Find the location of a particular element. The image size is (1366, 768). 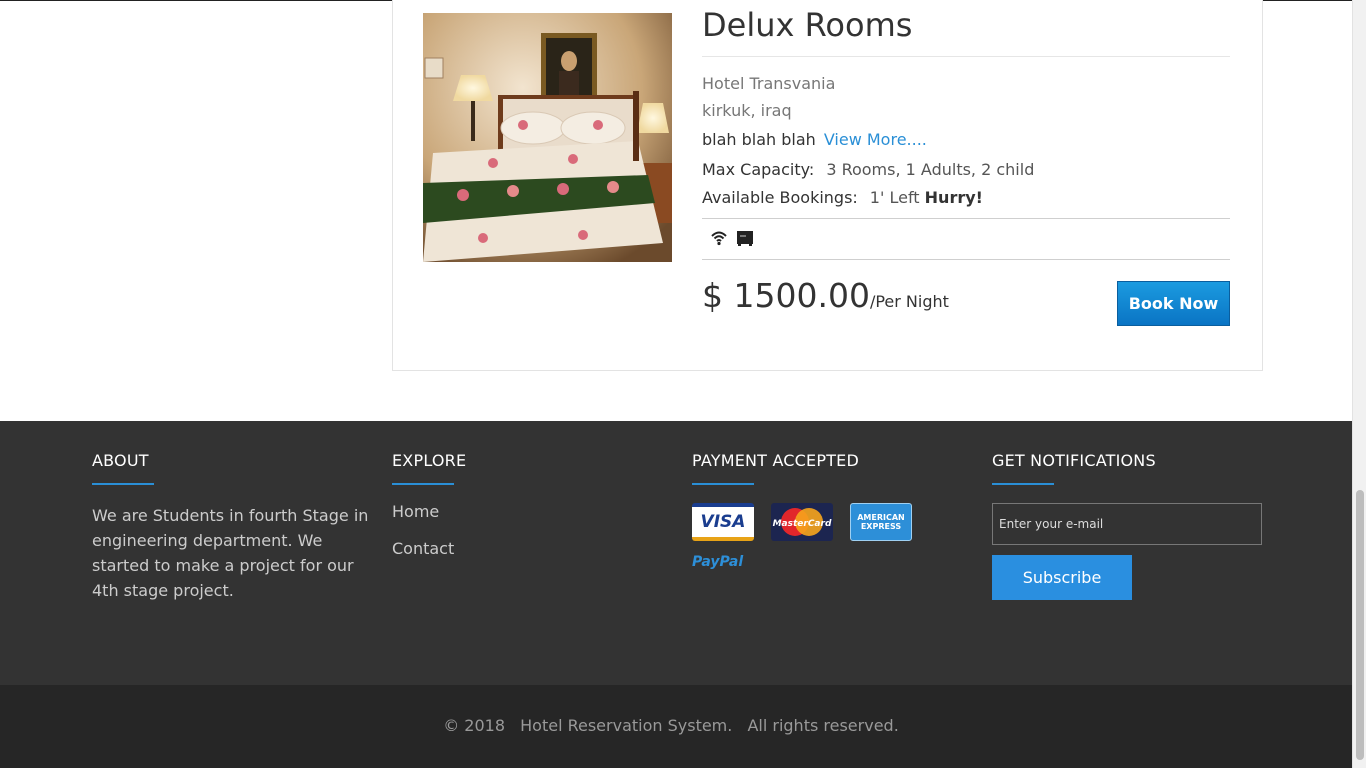

notifications-title: GET NOTIFICATIONS is located at coordinates (1074, 460).